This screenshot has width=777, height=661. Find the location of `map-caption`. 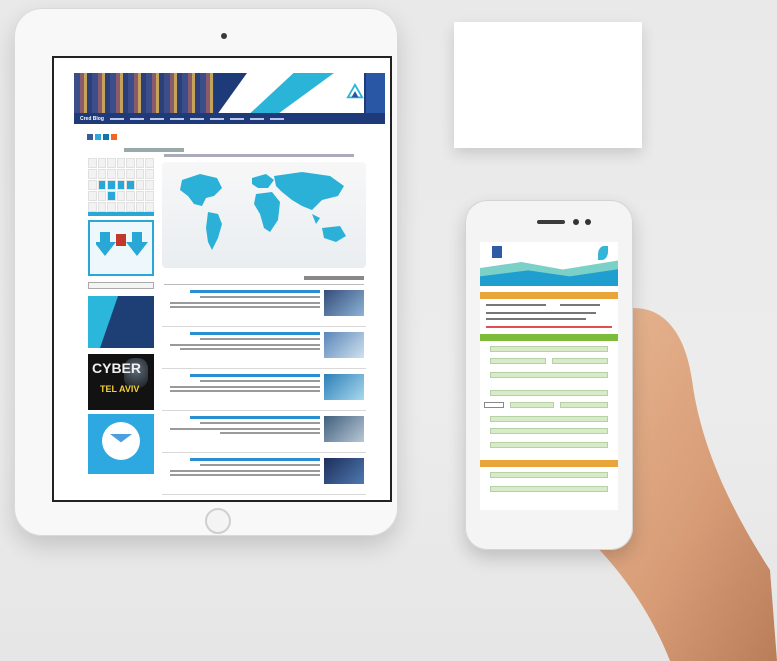

map-caption is located at coordinates (259, 155).